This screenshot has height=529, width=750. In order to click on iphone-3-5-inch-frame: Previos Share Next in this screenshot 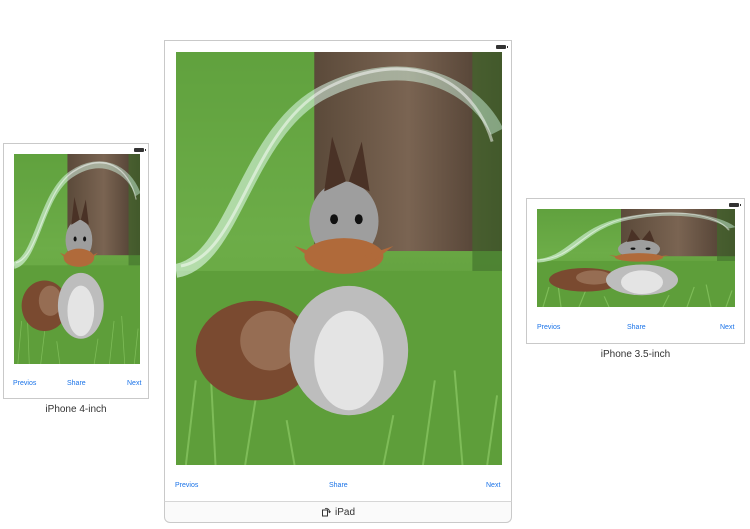, I will do `click(635, 271)`.